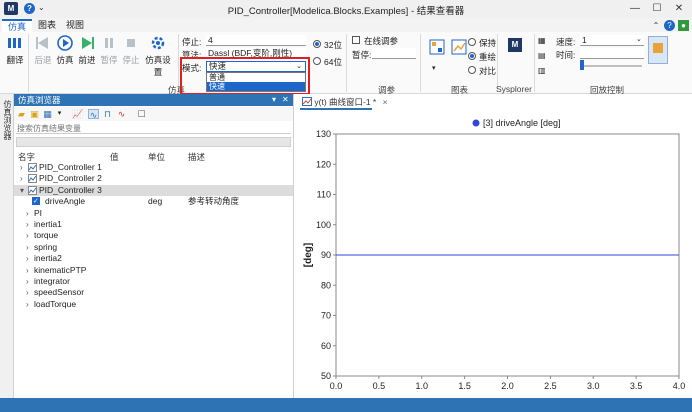 This screenshot has width=692, height=412. I want to click on stop-button: 停止, so click(131, 50).